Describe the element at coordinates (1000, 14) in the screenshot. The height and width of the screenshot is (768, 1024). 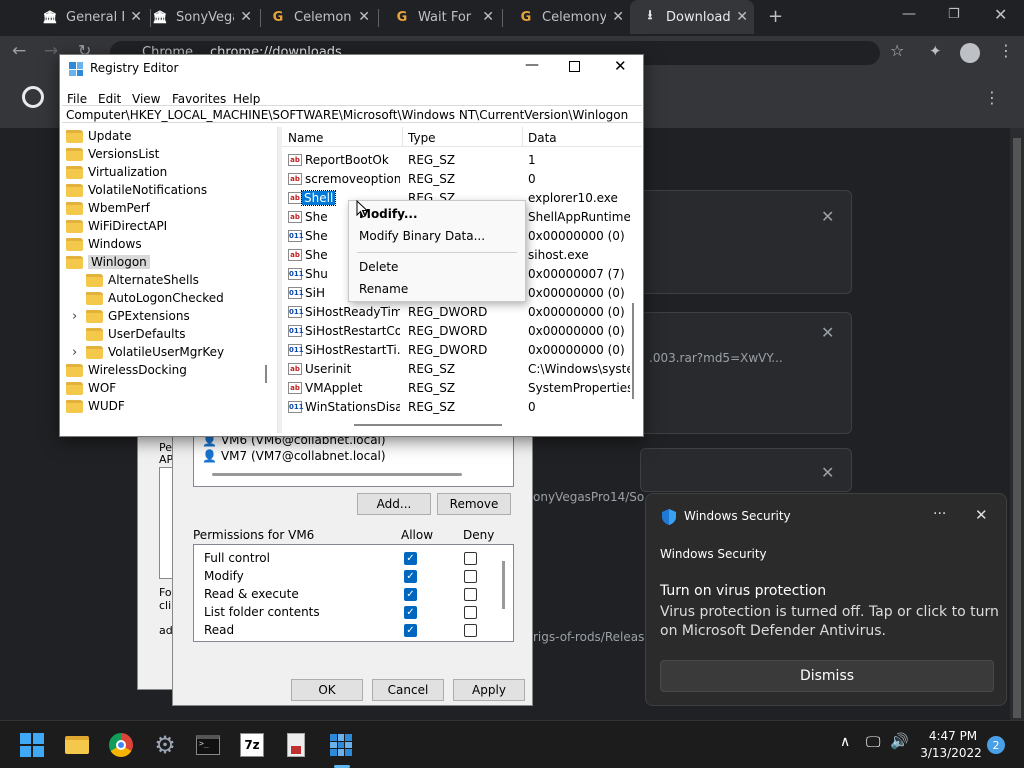
I see `close-window-icon: ✕` at that location.